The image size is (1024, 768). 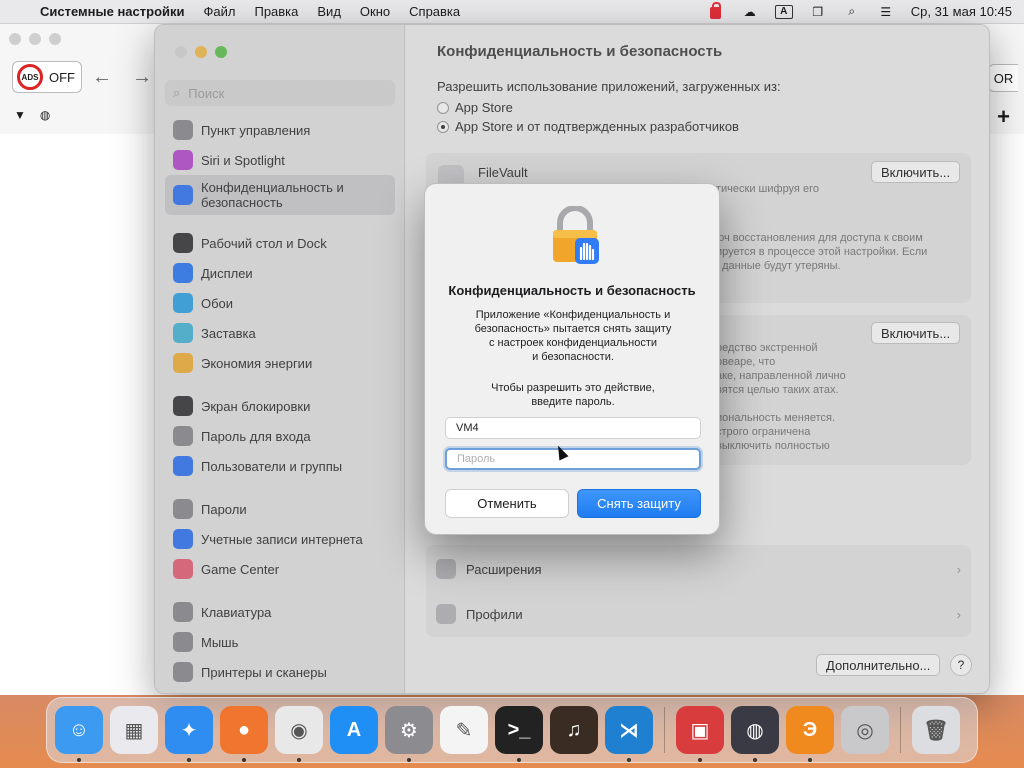 What do you see at coordinates (886, 12) in the screenshot?
I see `control-center-icon: ☰` at bounding box center [886, 12].